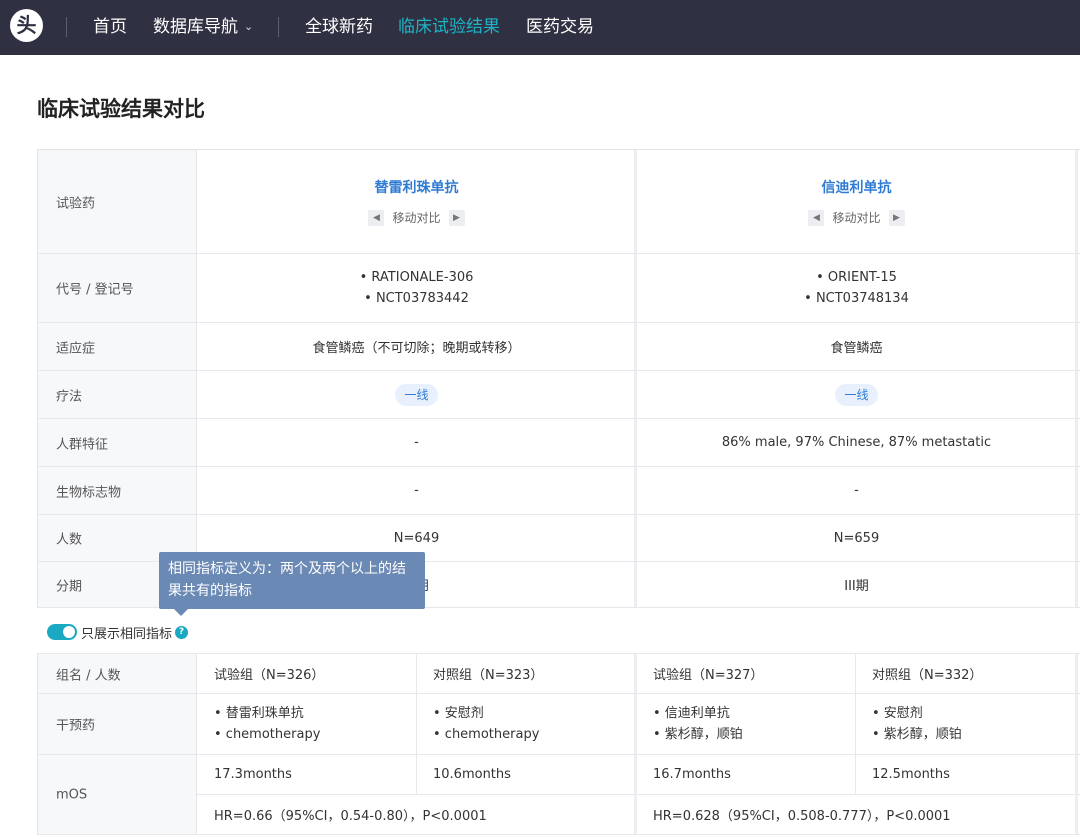 The image size is (1080, 839). I want to click on nav-divider, so click(278, 27).